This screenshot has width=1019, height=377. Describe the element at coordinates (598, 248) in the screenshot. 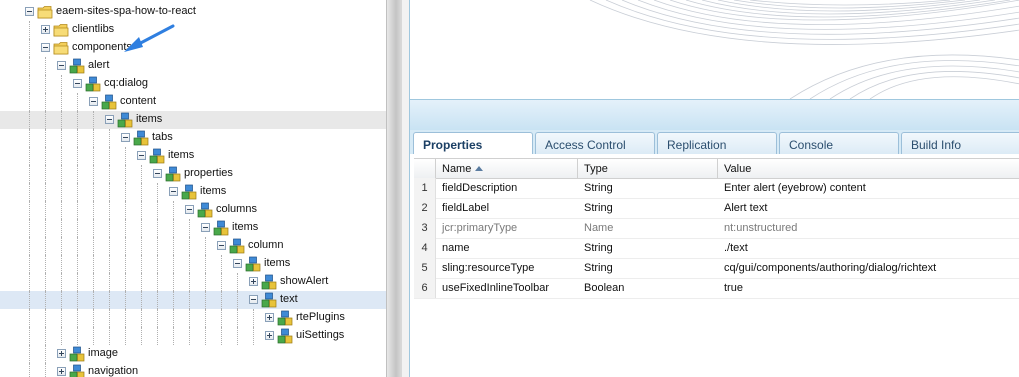

I see `property-type: String` at that location.